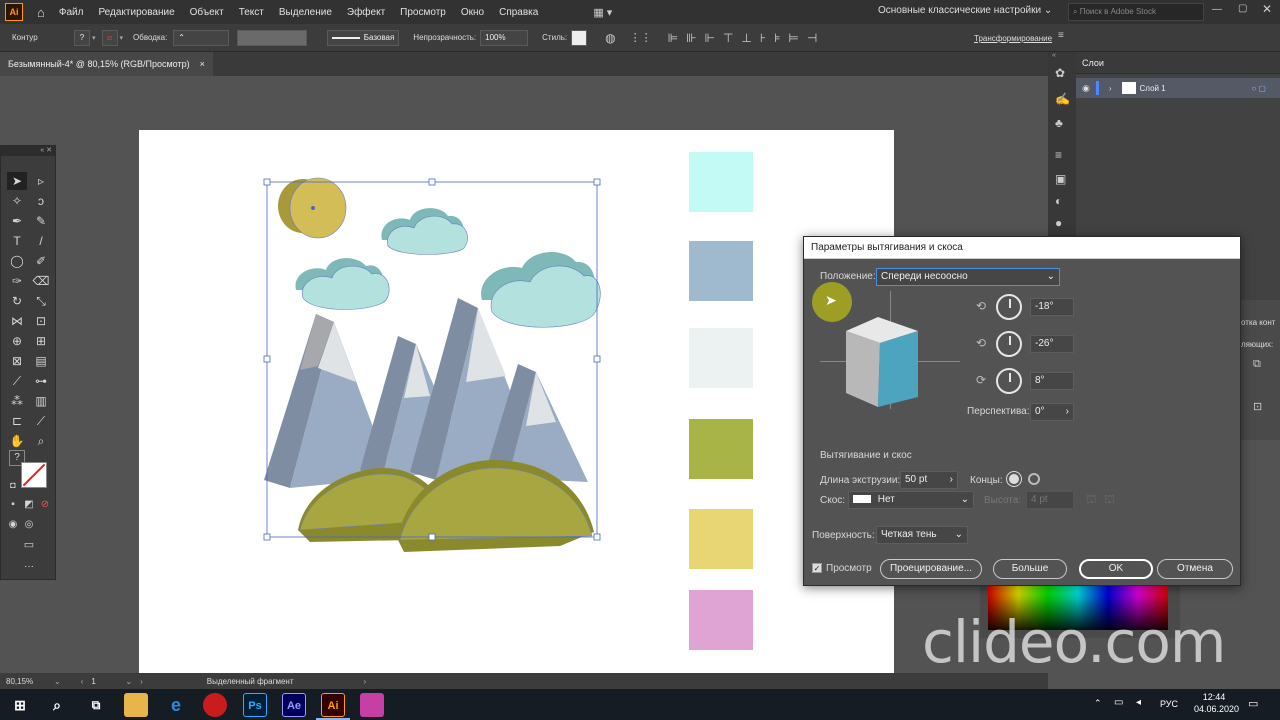 The image size is (1280, 720). Describe the element at coordinates (1050, 500) in the screenshot. I see `height-field: 4 pt` at that location.